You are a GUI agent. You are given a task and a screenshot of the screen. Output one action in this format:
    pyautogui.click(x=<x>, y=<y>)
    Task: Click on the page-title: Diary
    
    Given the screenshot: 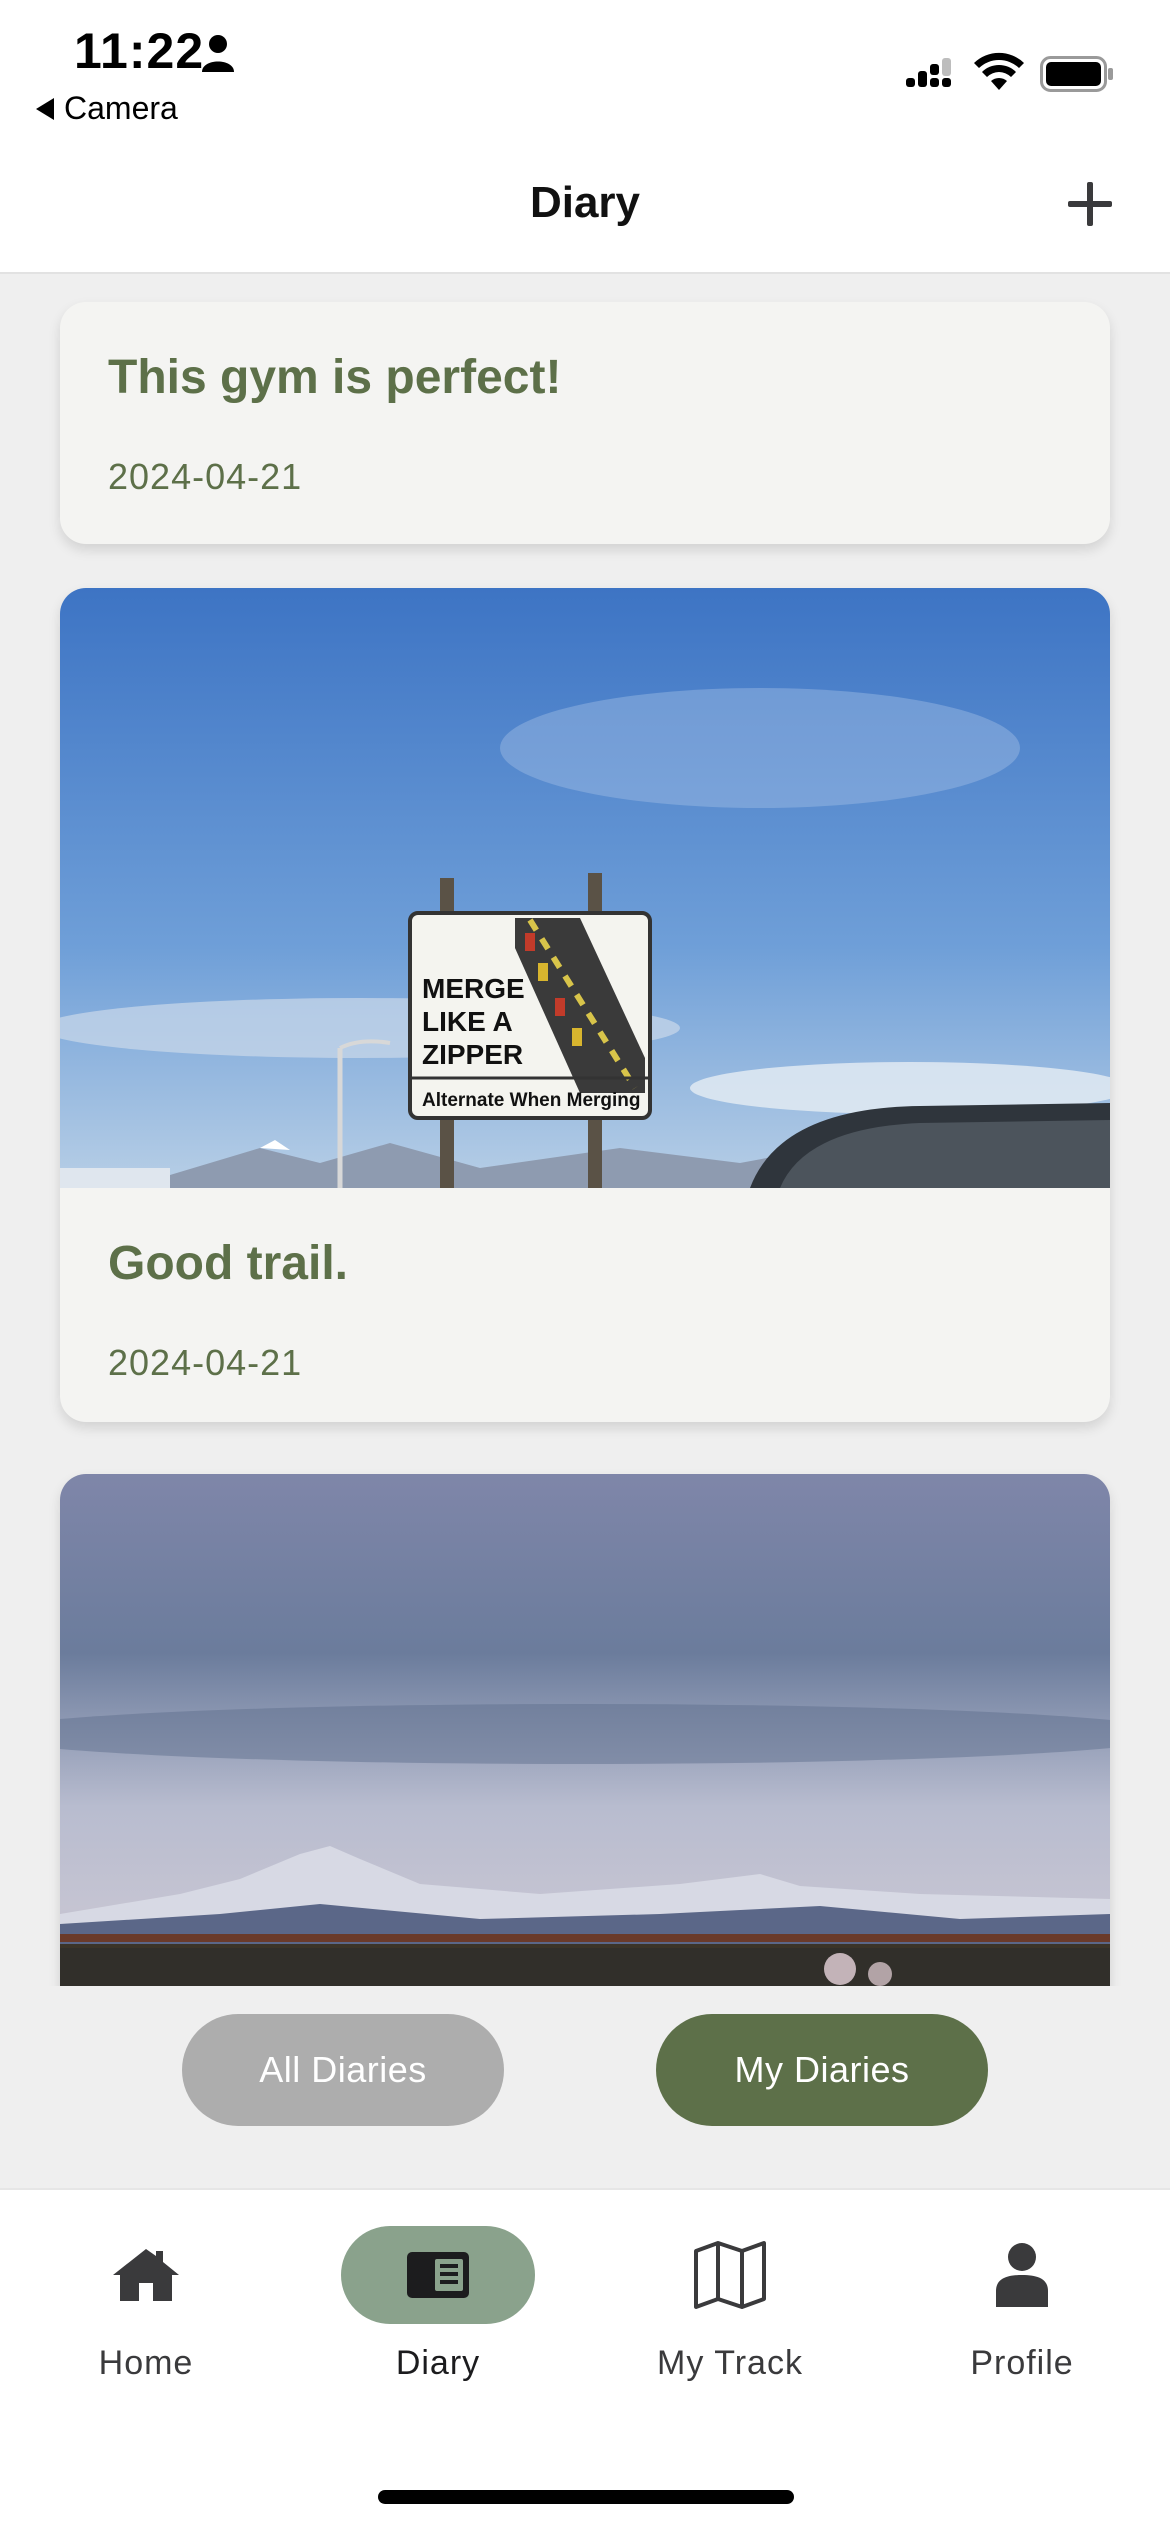 What is the action you would take?
    pyautogui.click(x=585, y=202)
    